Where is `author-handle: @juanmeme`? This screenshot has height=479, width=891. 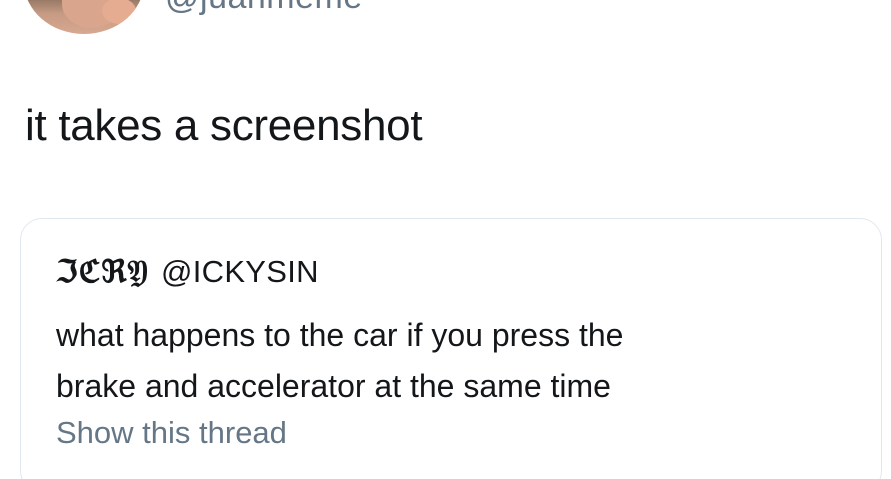
author-handle: @juanmeme is located at coordinates (264, 8).